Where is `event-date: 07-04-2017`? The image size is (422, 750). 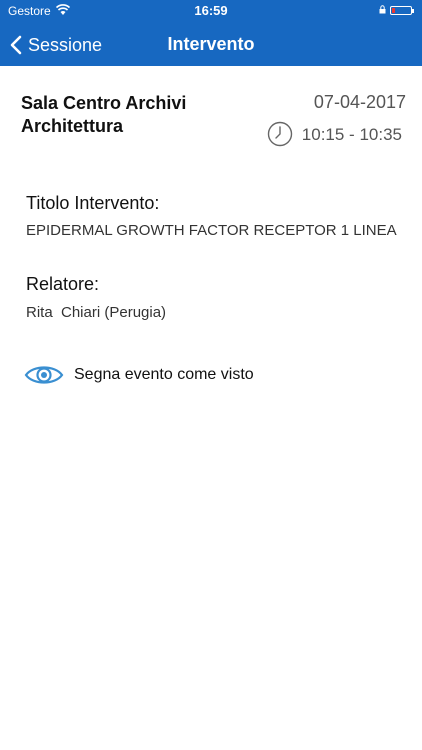 event-date: 07-04-2017 is located at coordinates (359, 102).